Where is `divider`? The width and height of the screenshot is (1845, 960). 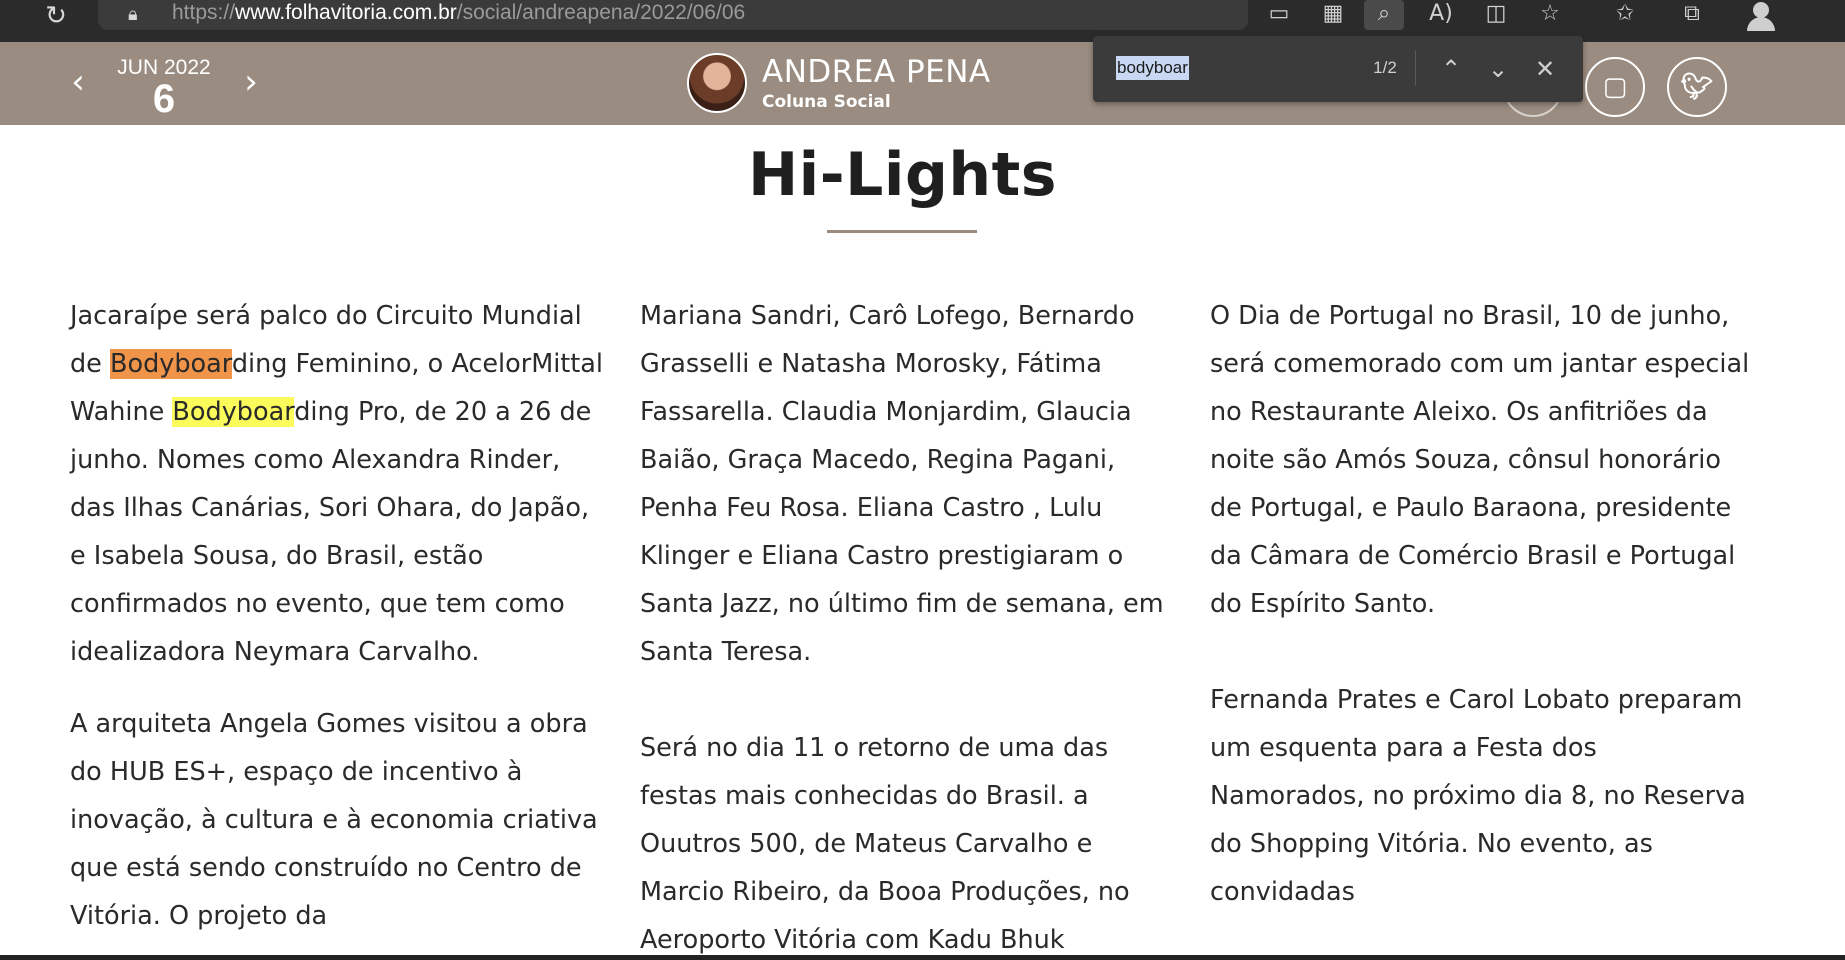
divider is located at coordinates (1415, 68).